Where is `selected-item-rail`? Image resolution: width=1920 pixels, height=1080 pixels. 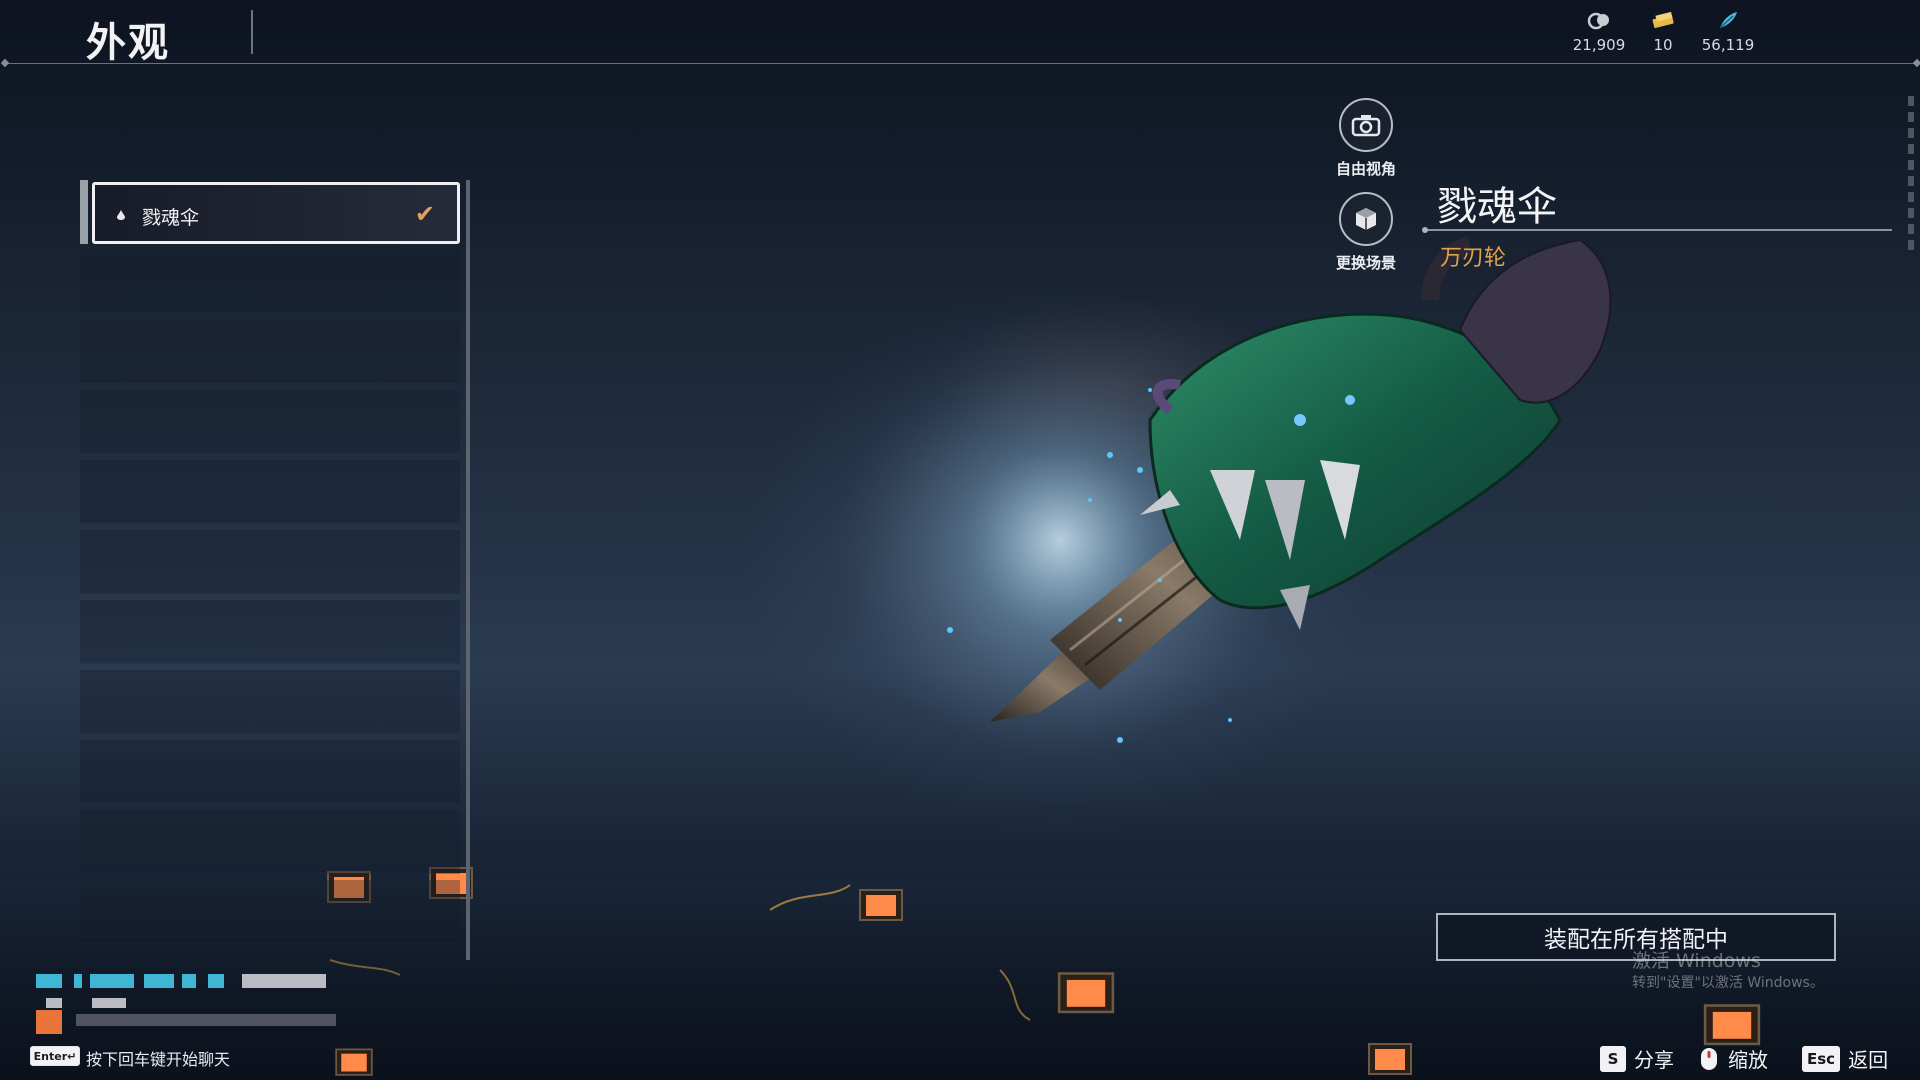 selected-item-rail is located at coordinates (84, 212).